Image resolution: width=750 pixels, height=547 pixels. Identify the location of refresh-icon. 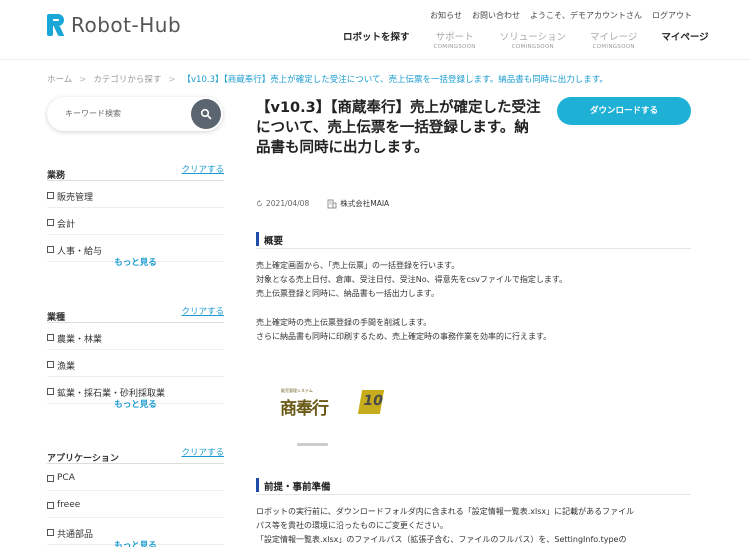
(259, 203).